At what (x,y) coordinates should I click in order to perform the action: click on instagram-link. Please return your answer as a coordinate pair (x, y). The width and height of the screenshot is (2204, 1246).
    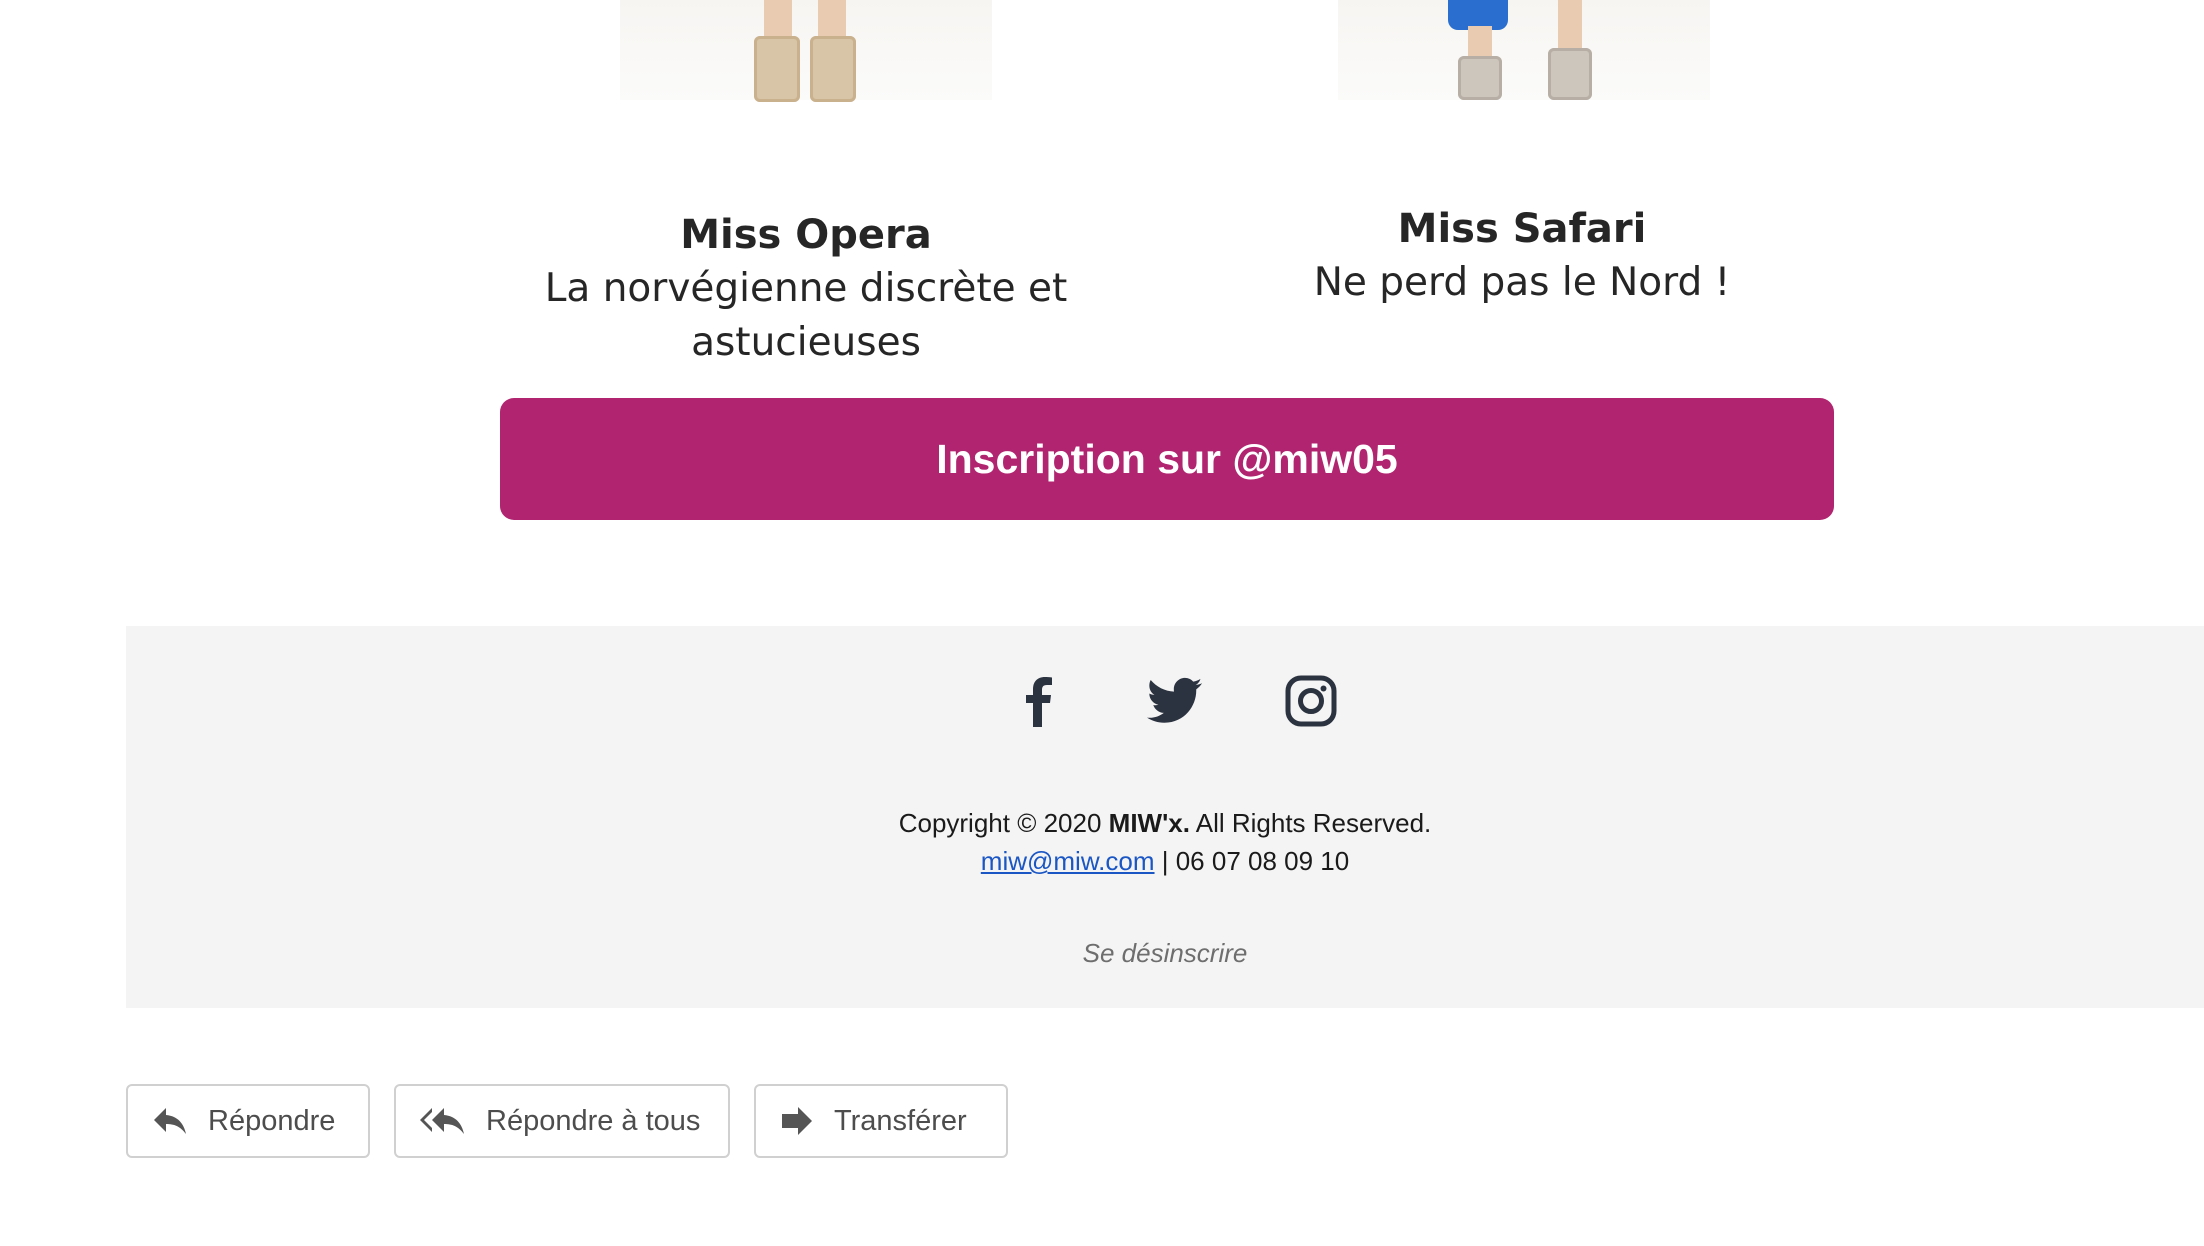
    Looking at the image, I should click on (1311, 701).